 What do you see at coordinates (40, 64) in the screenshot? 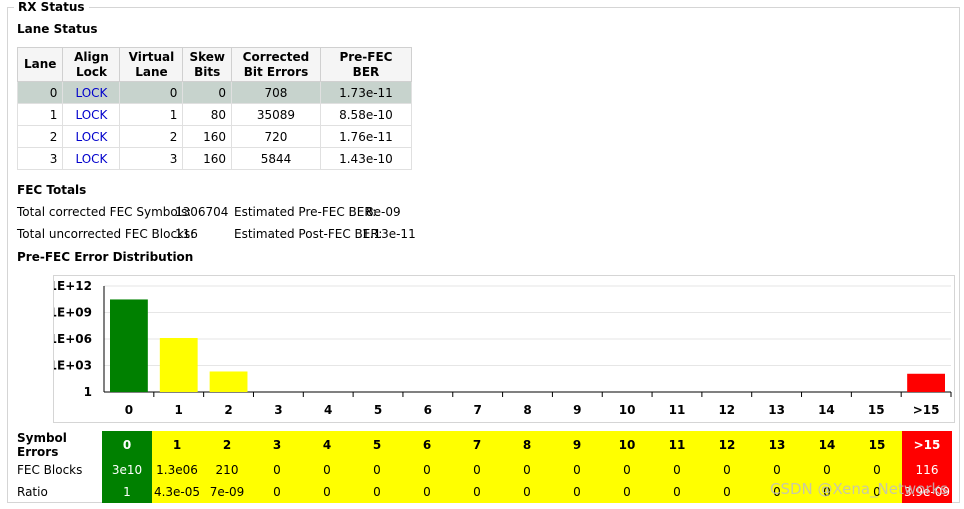
I see `col-lane: Lane` at bounding box center [40, 64].